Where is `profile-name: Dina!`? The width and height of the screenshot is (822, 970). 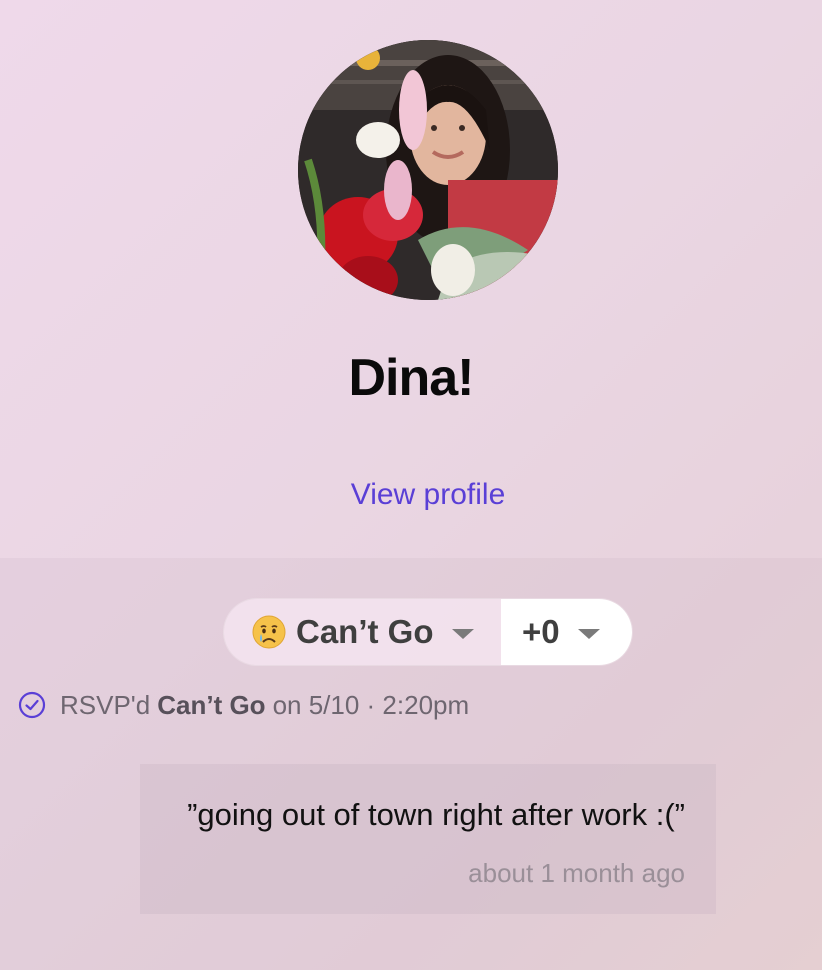
profile-name: Dina! is located at coordinates (411, 378).